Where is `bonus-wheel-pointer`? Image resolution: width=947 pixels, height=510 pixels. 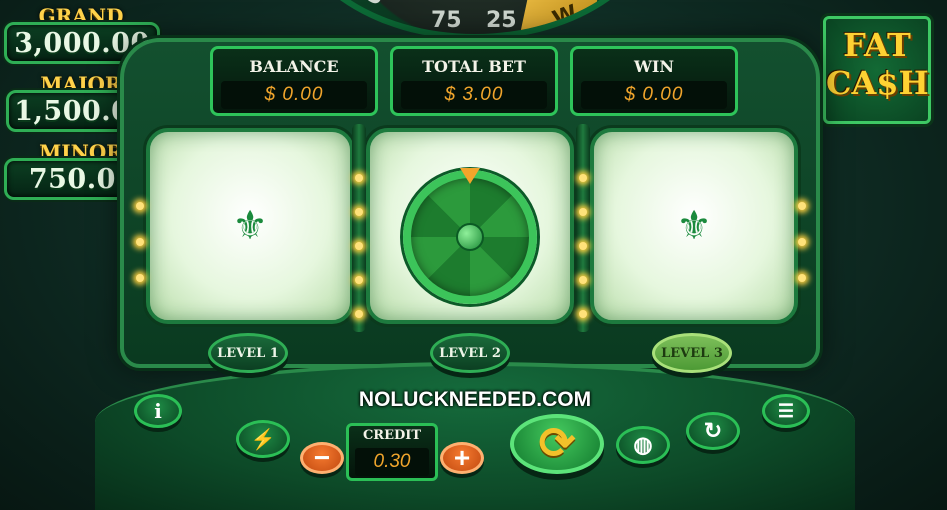
bonus-wheel-pointer is located at coordinates (470, 176).